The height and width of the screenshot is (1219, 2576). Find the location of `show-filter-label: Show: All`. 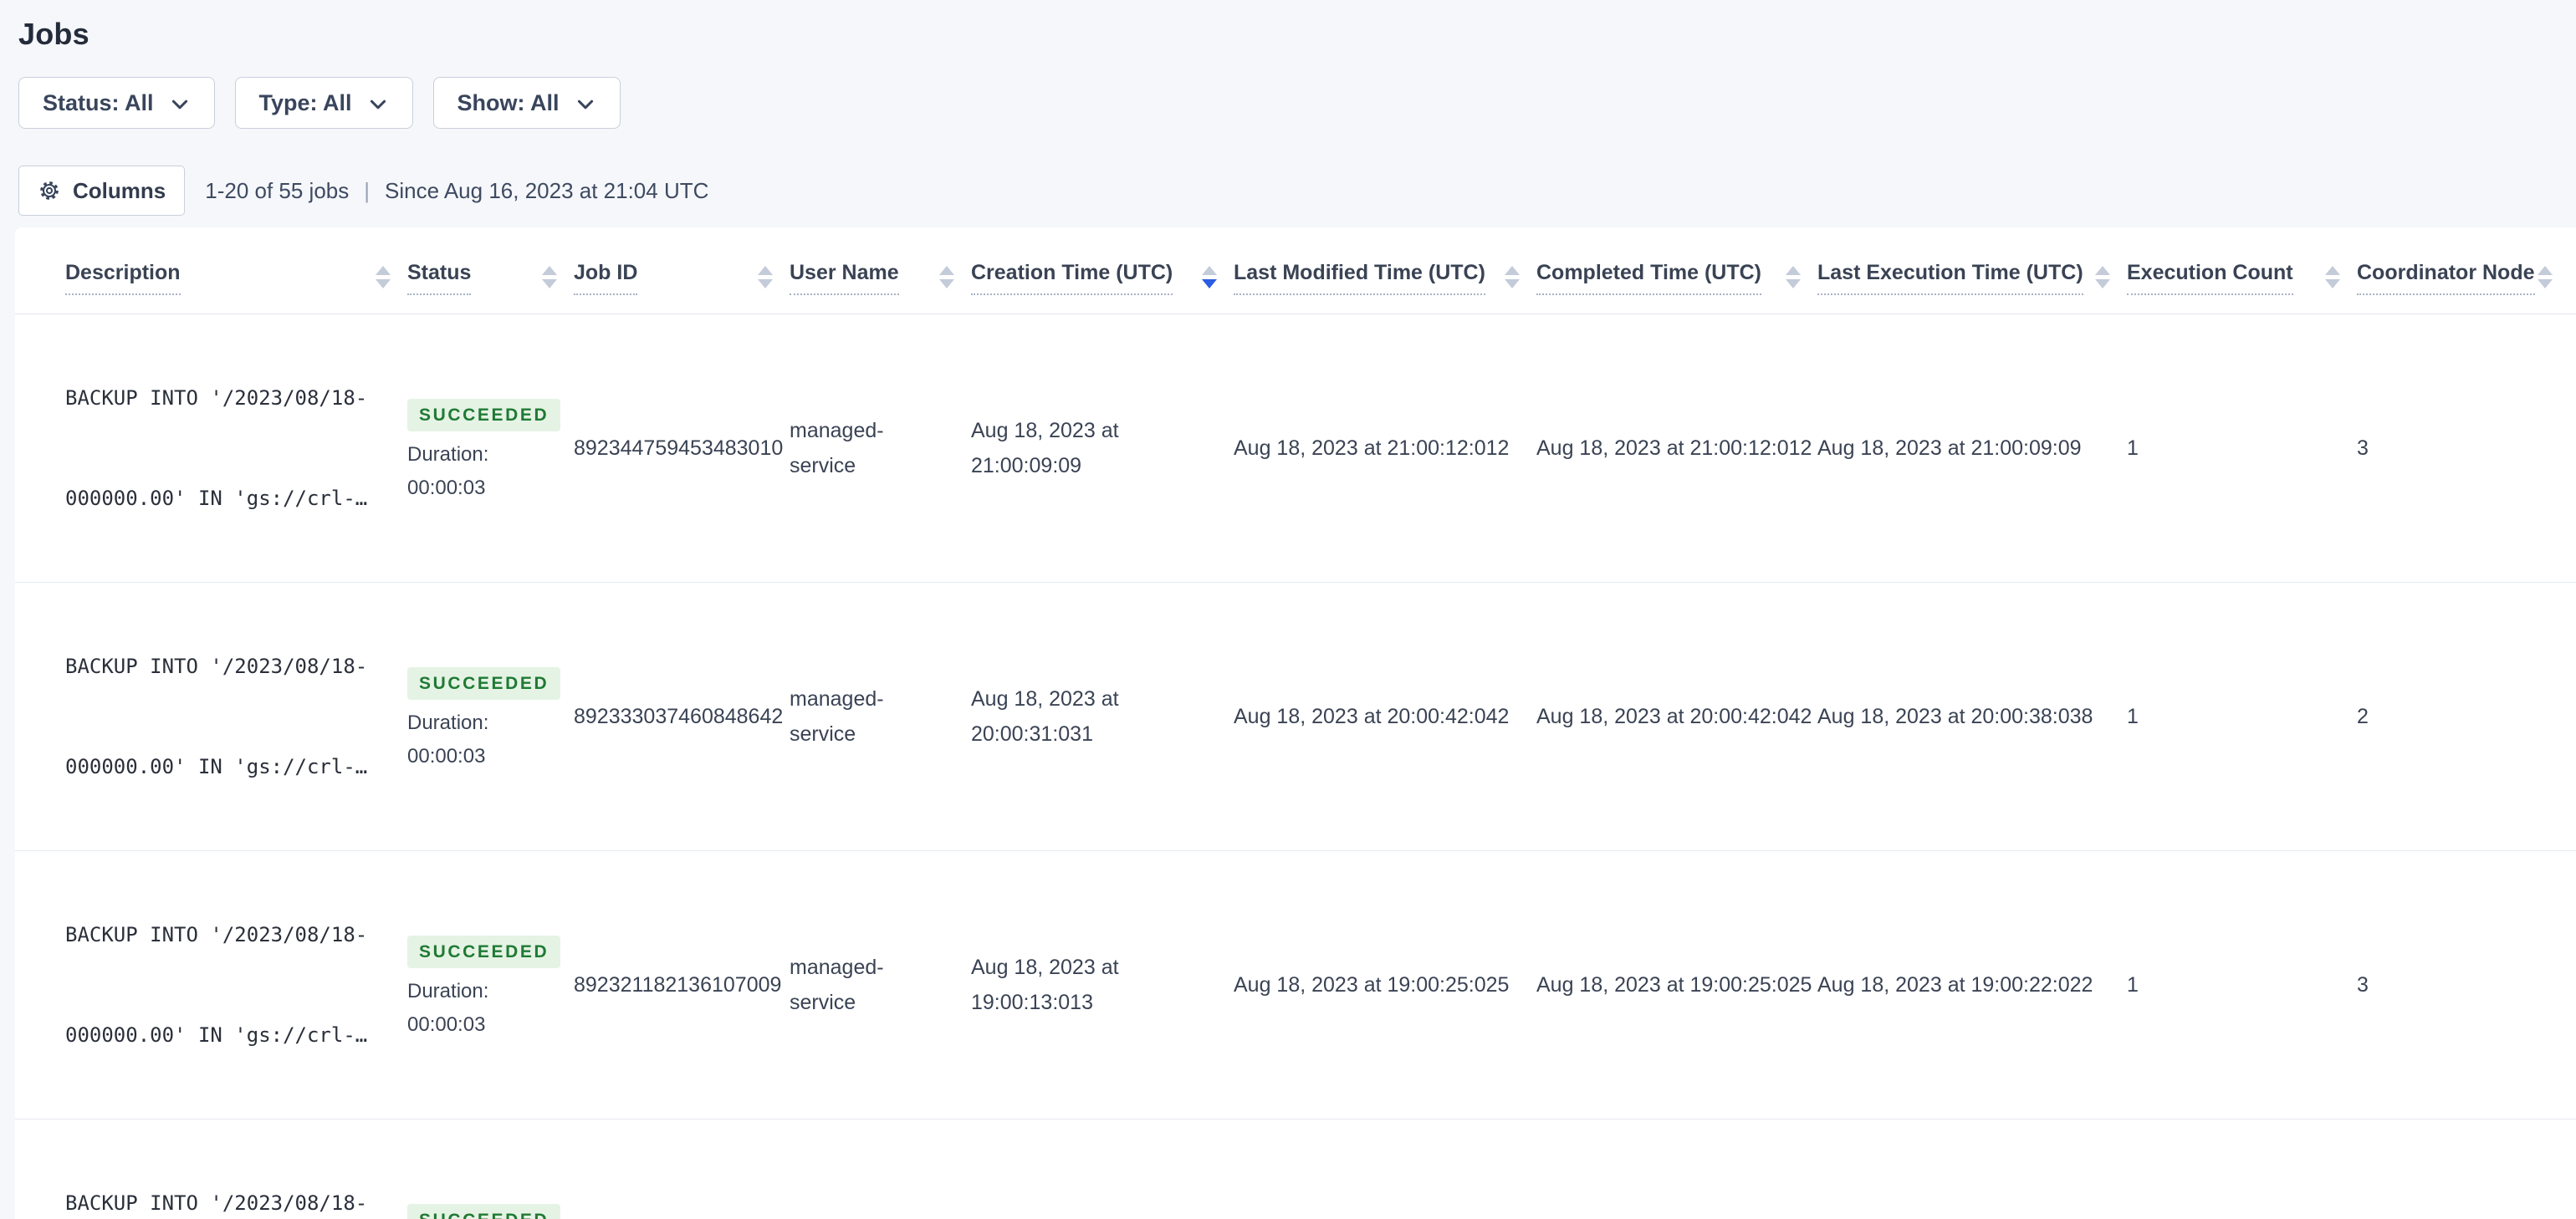

show-filter-label: Show: All is located at coordinates (508, 102).